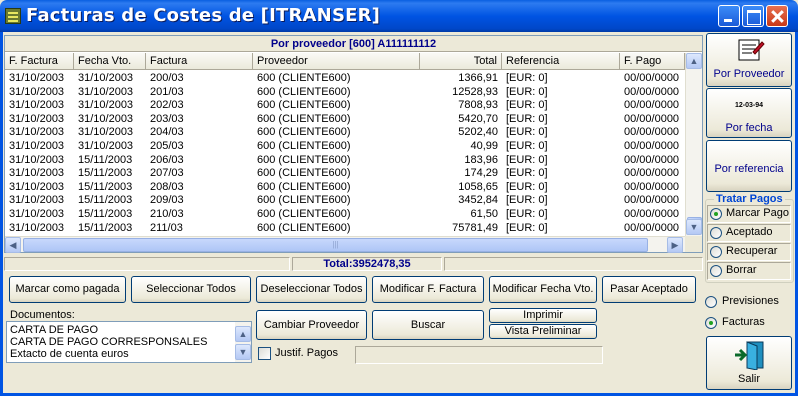 The image size is (798, 396). Describe the element at coordinates (167, 91) in the screenshot. I see `cell-factura: 201/03` at that location.